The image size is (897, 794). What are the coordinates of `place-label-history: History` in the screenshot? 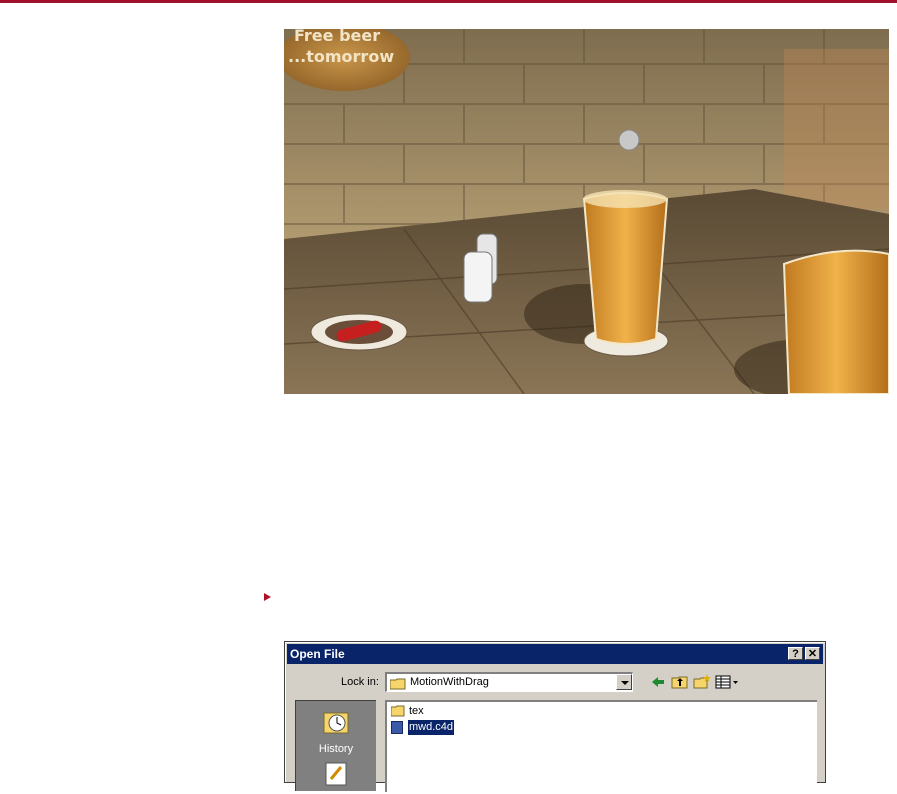 It's located at (336, 749).